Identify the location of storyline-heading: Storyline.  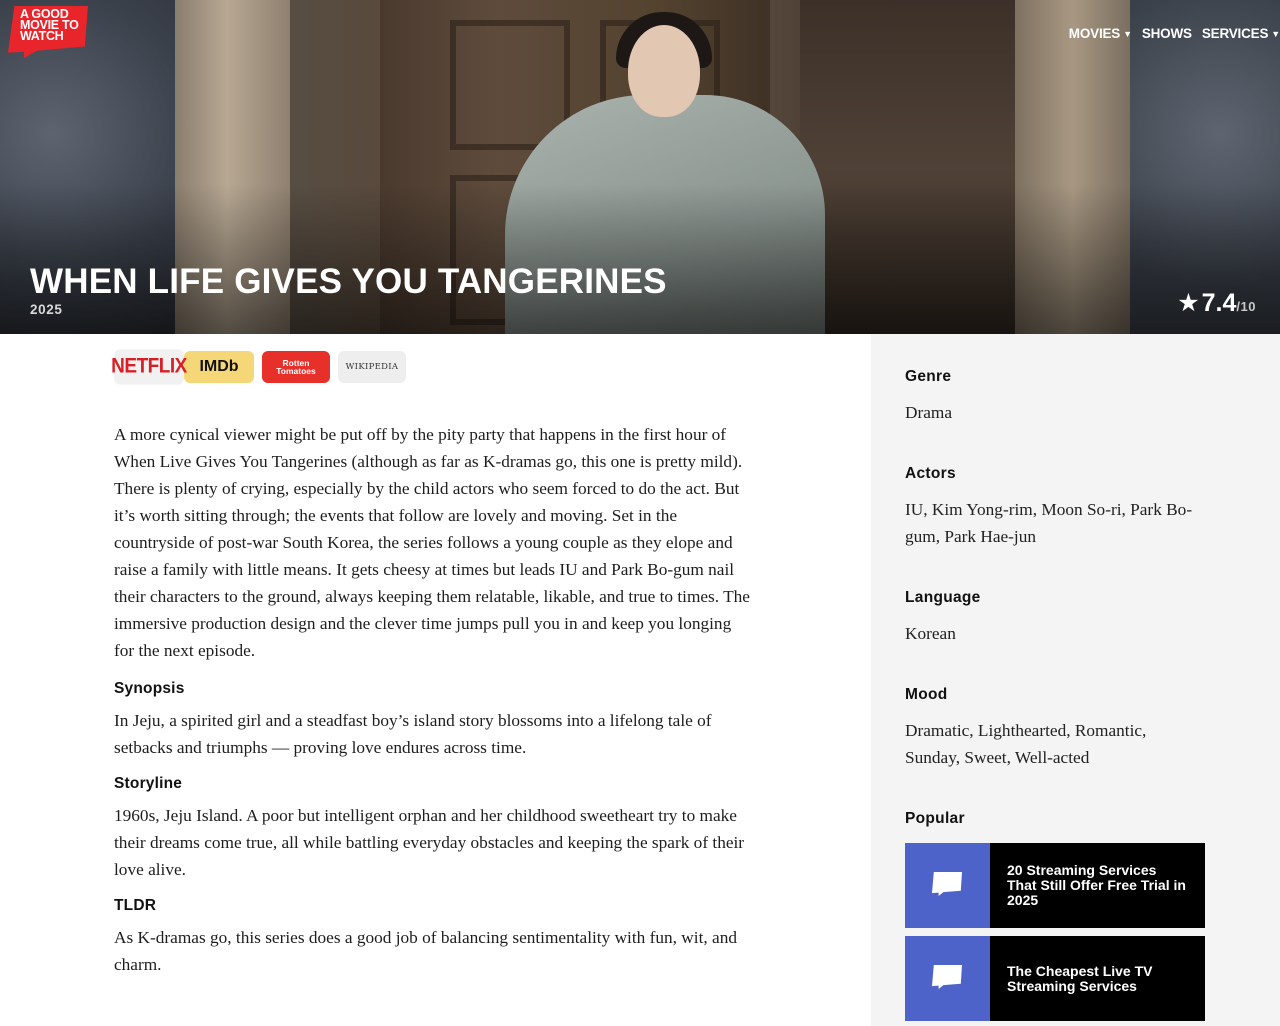
(148, 783).